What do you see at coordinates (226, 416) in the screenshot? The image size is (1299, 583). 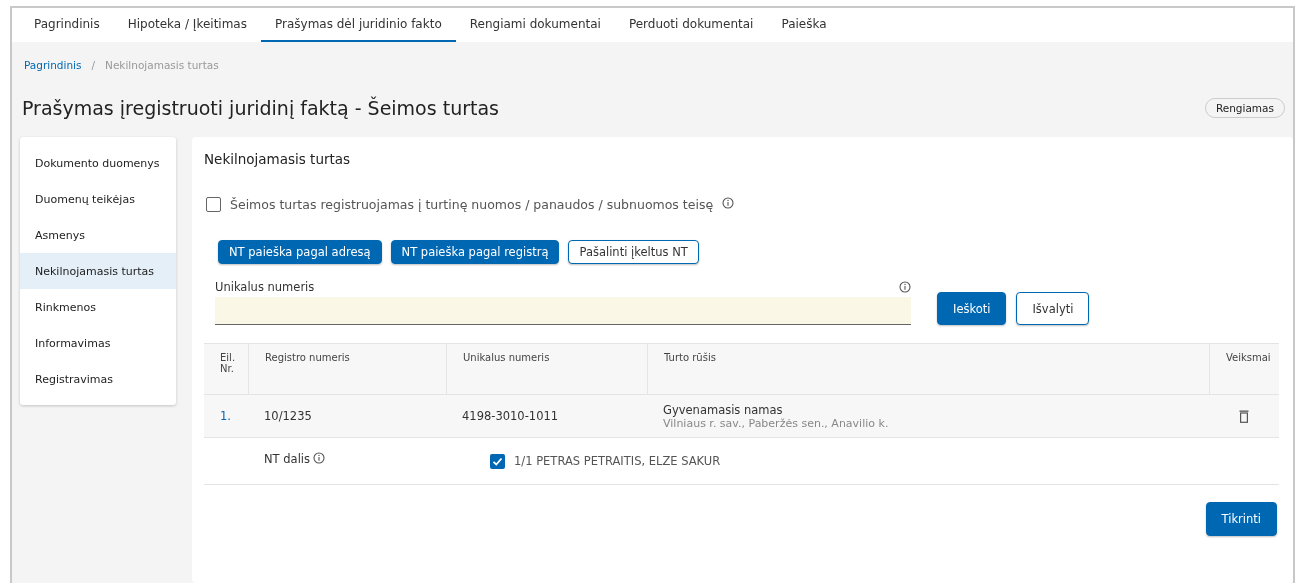 I see `table-cell: 1.` at bounding box center [226, 416].